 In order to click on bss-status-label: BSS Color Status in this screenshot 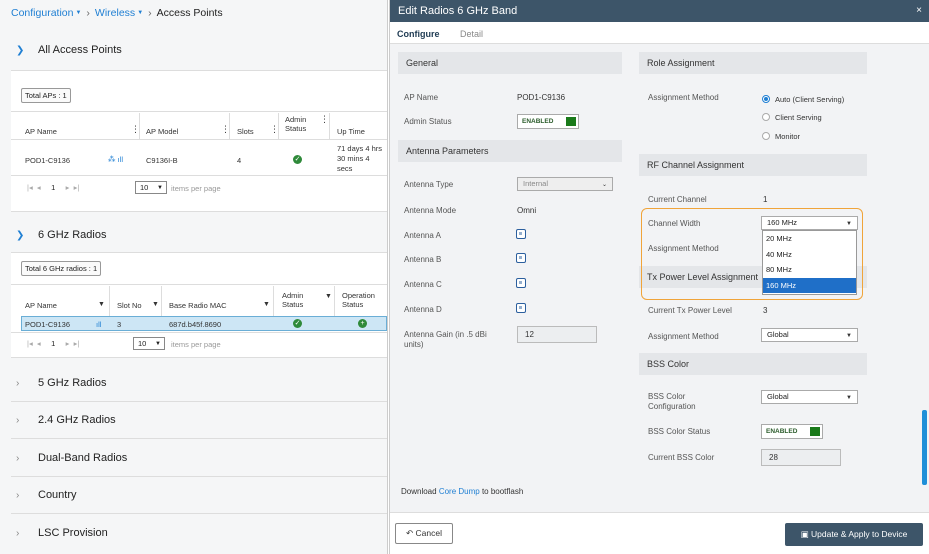, I will do `click(679, 431)`.